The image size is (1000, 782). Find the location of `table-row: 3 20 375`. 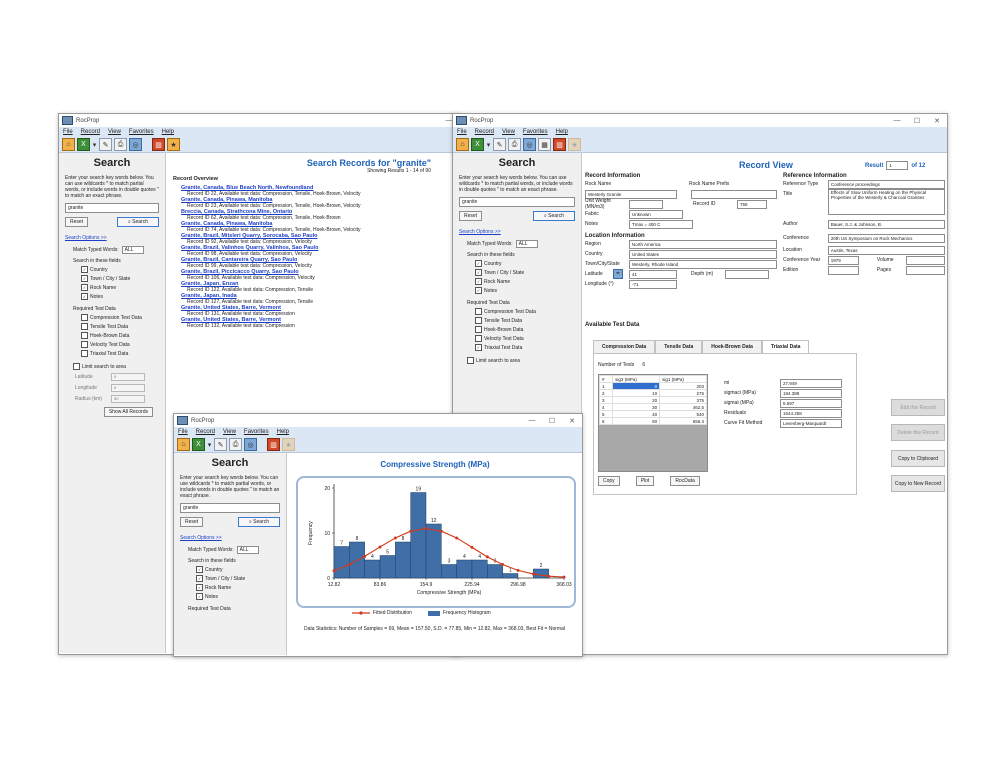

table-row: 3 20 375 is located at coordinates (652, 400).